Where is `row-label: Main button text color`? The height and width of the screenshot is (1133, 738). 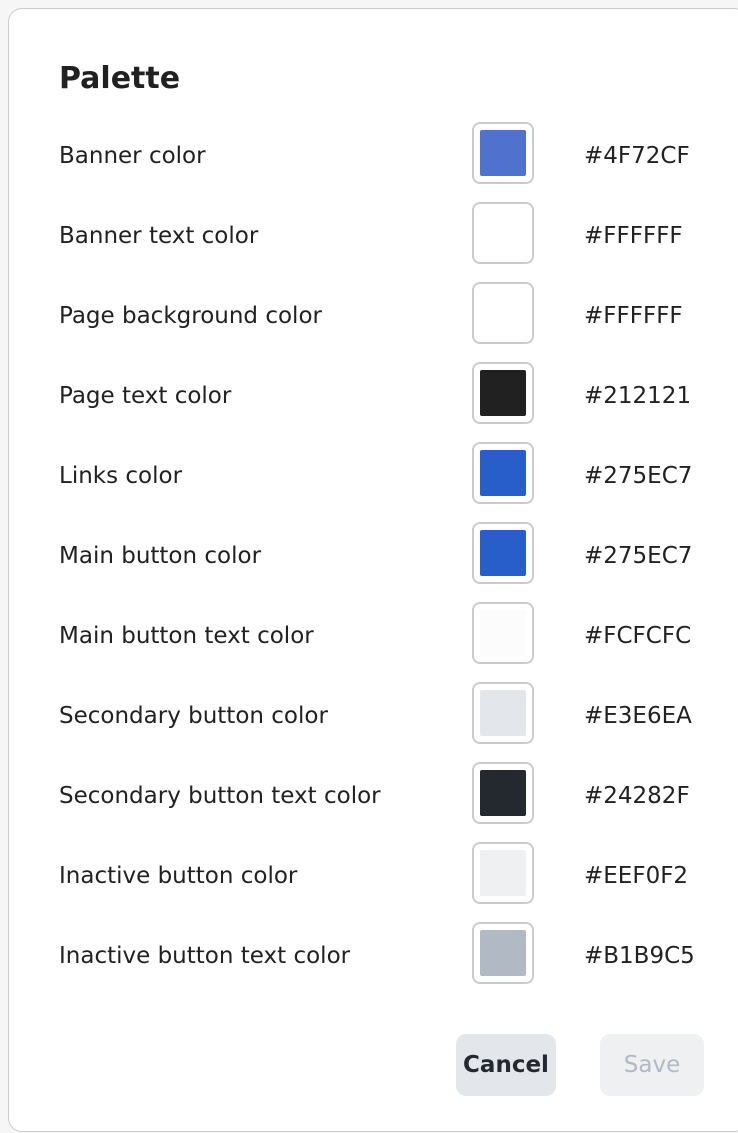
row-label: Main button text color is located at coordinates (186, 636).